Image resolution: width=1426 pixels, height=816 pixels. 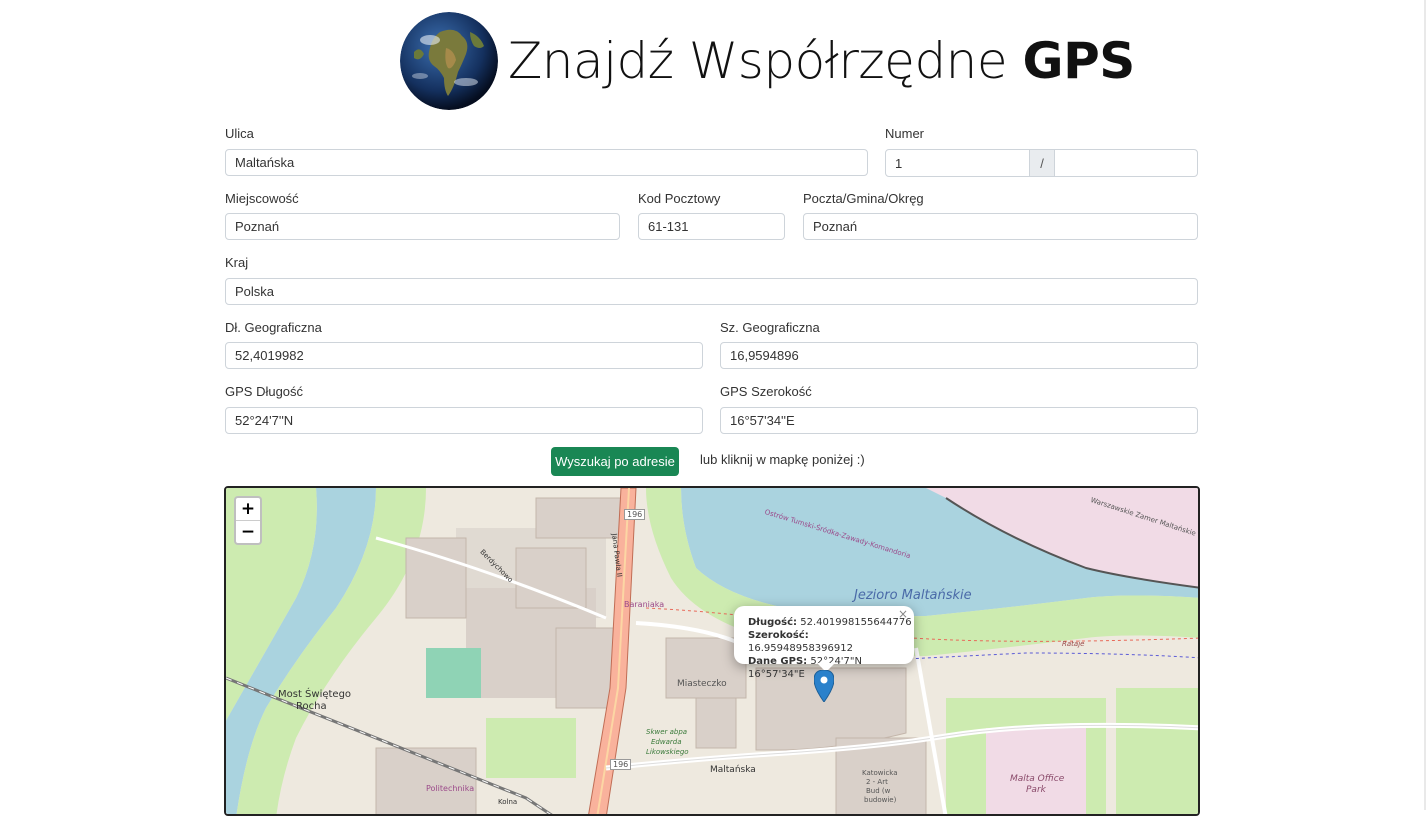 What do you see at coordinates (1036, 790) in the screenshot?
I see `malta-office-label-2: Park` at bounding box center [1036, 790].